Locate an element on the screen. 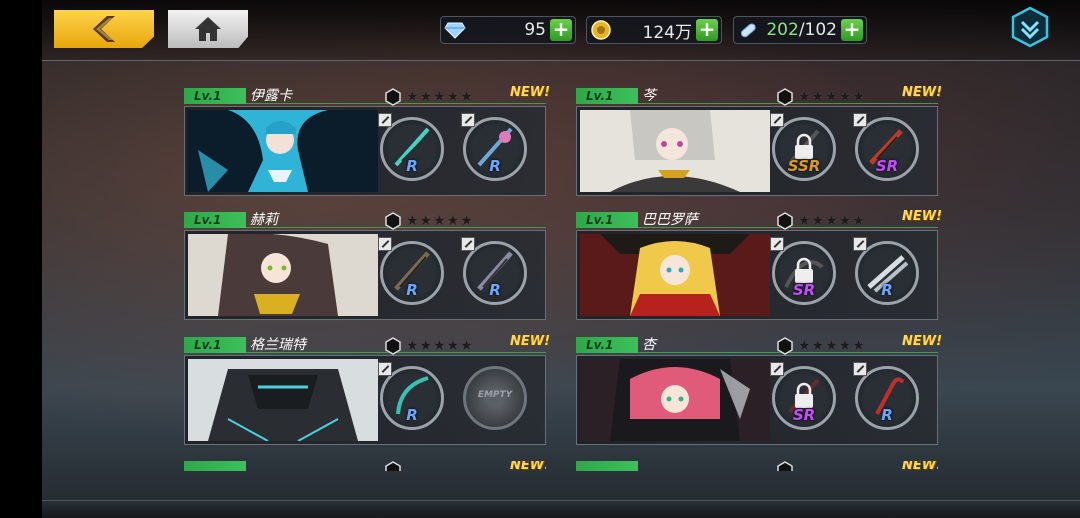 This screenshot has height=518, width=1080. character-card: Lv.1 赫莉 ★★★★★ R R is located at coordinates (365, 266).